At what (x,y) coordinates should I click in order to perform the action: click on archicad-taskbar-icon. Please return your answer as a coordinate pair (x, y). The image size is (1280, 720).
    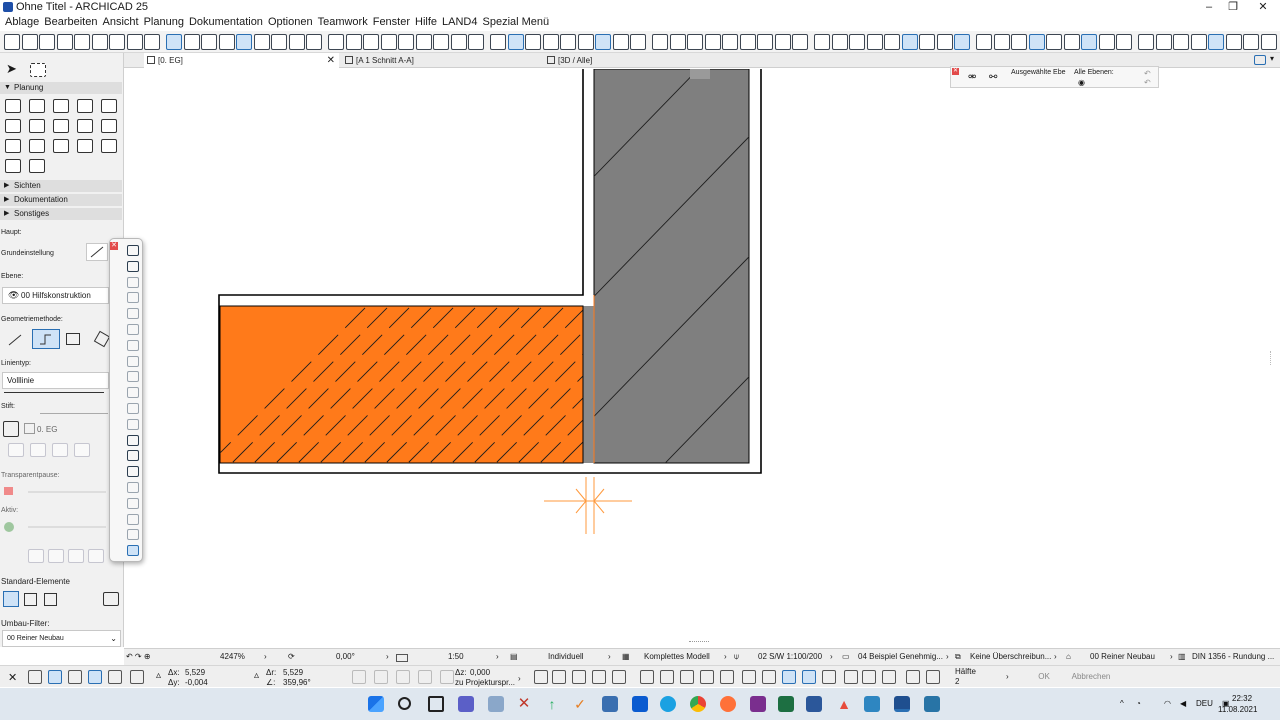
    Looking at the image, I should click on (872, 704).